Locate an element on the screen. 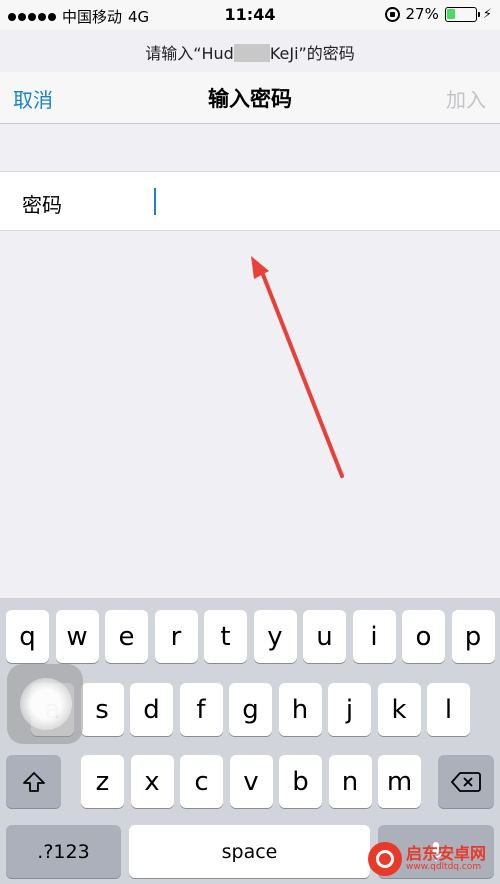 The width and height of the screenshot is (500, 884). key-n: n is located at coordinates (350, 781).